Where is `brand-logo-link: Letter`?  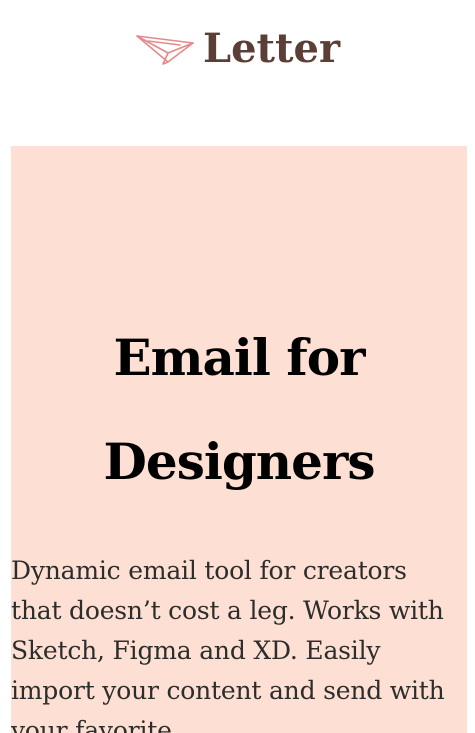
brand-logo-link: Letter is located at coordinates (237, 49).